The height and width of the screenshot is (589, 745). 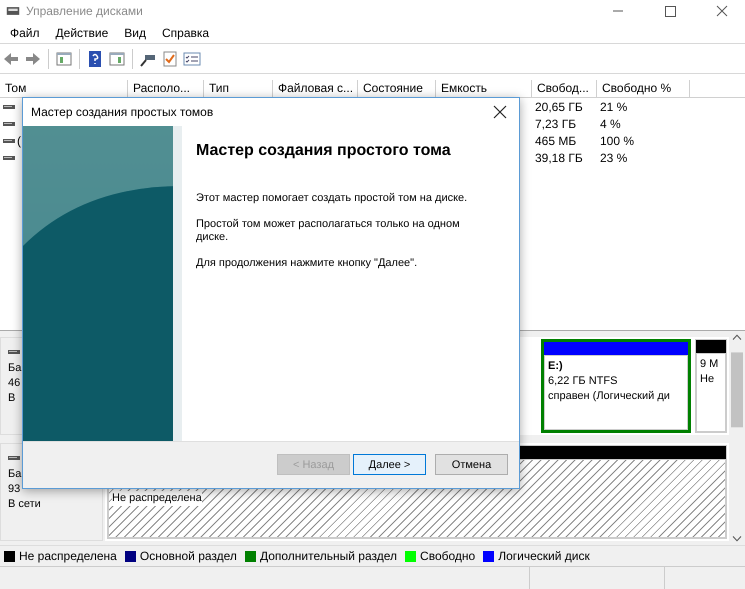 I want to click on disk-app-icon, so click(x=13, y=11).